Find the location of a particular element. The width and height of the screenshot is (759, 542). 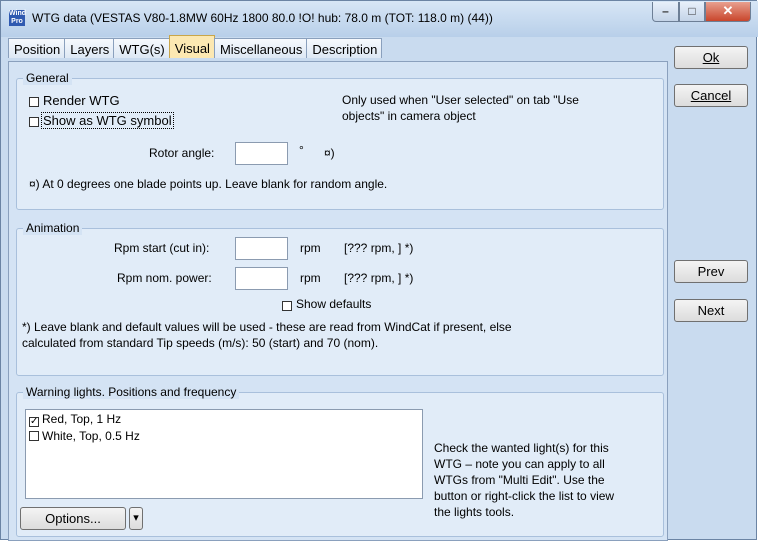

rotor-angle-label: Rotor angle: is located at coordinates (182, 153).